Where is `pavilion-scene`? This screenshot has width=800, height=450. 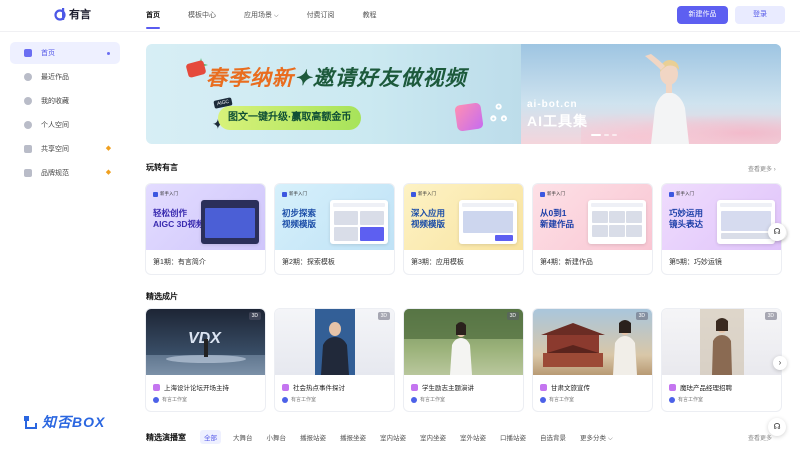 pavilion-scene is located at coordinates (589, 347).